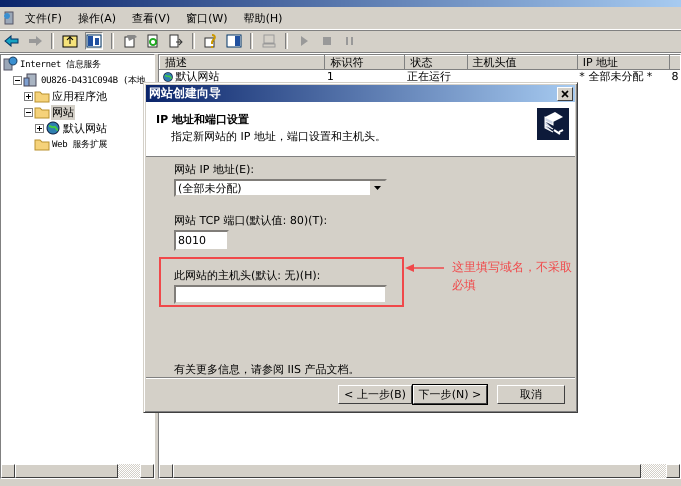  I want to click on column-header, so click(674, 63).